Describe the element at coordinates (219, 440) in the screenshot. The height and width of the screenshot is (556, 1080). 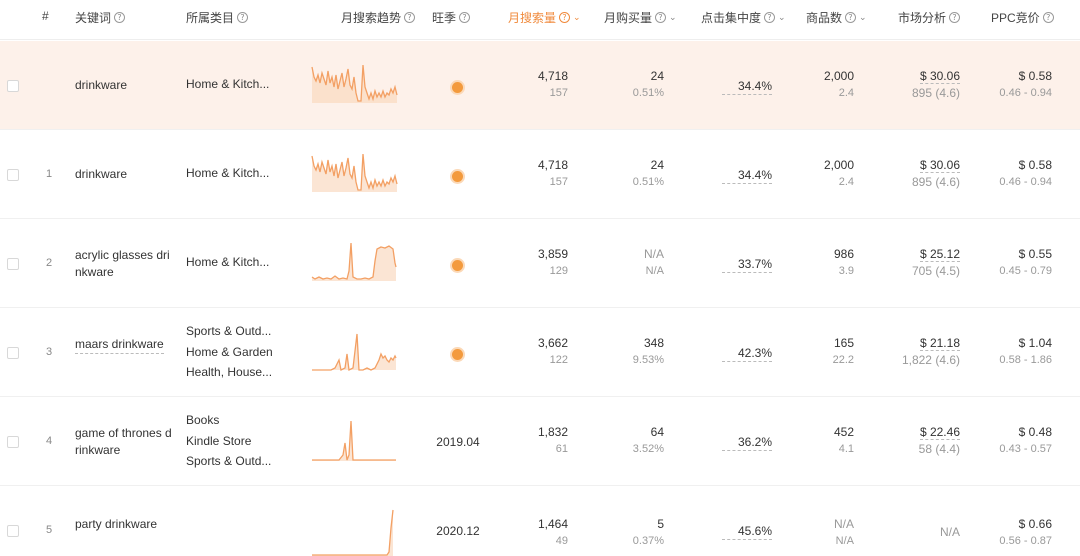
I see `category-item: Kindle Store` at that location.